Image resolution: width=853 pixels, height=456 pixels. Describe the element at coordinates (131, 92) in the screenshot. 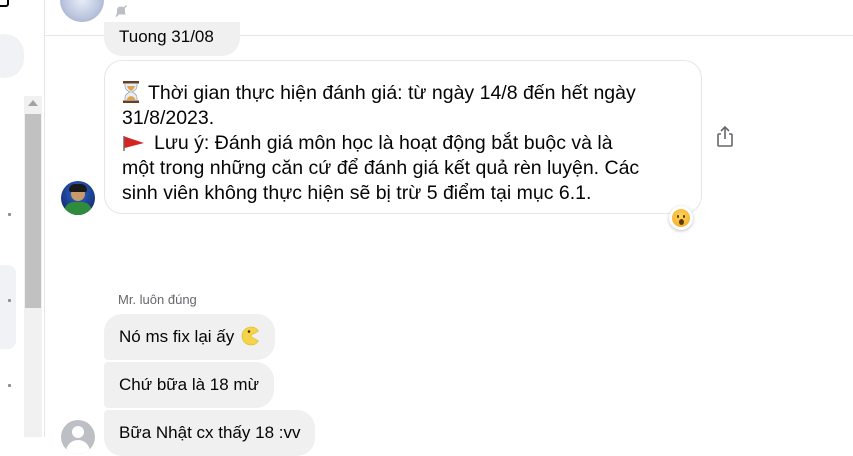

I see `hourglass-icon` at that location.